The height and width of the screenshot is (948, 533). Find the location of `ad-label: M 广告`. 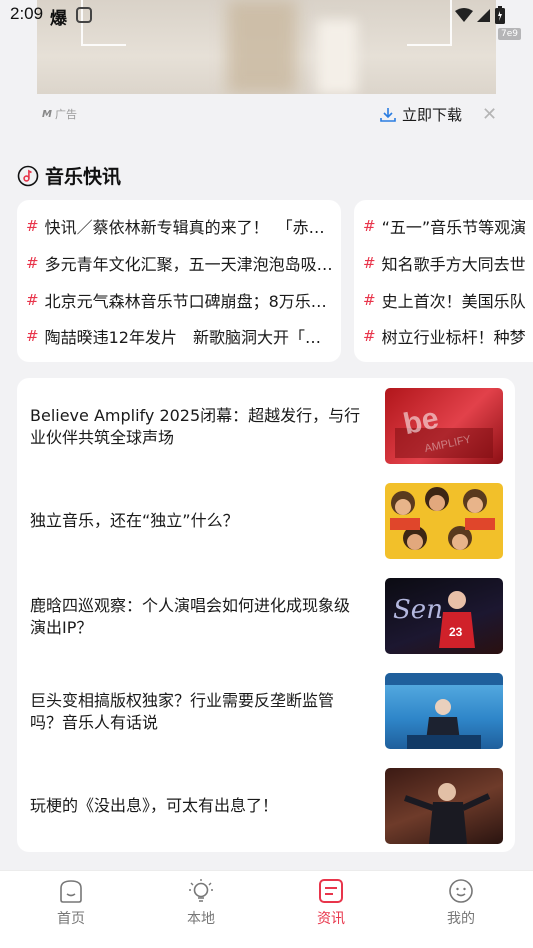

ad-label: M 广告 is located at coordinates (59, 114).